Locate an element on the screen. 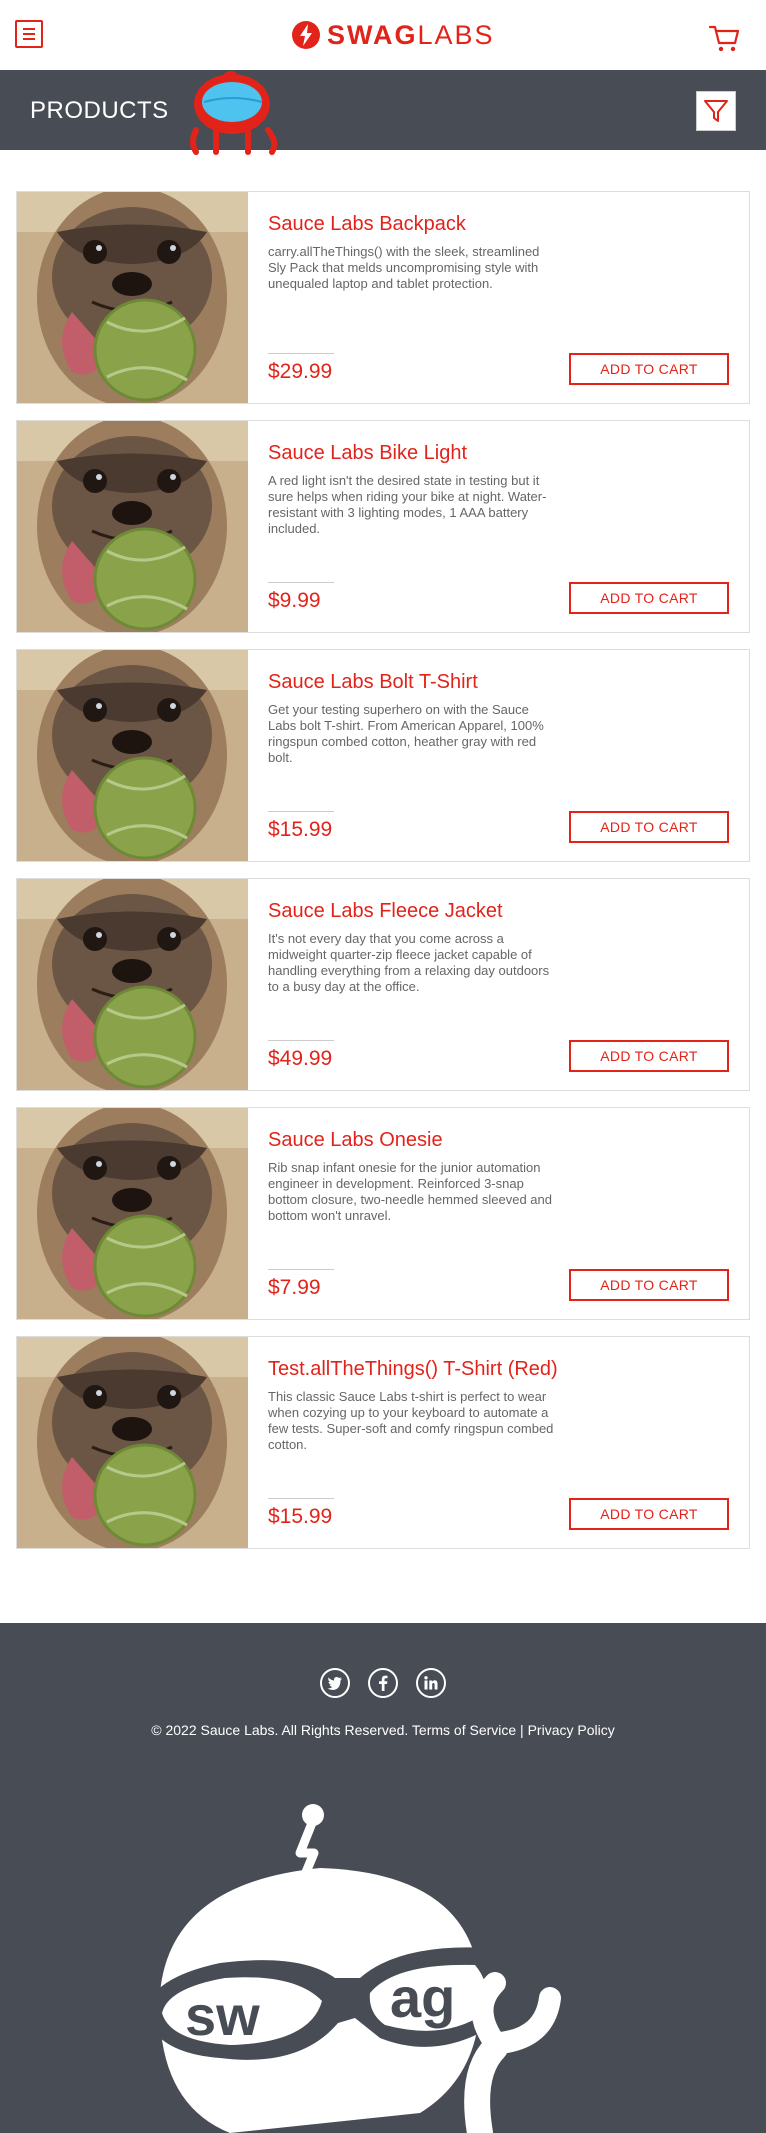 This screenshot has width=766, height=2133. filter-funnel-icon is located at coordinates (716, 111).